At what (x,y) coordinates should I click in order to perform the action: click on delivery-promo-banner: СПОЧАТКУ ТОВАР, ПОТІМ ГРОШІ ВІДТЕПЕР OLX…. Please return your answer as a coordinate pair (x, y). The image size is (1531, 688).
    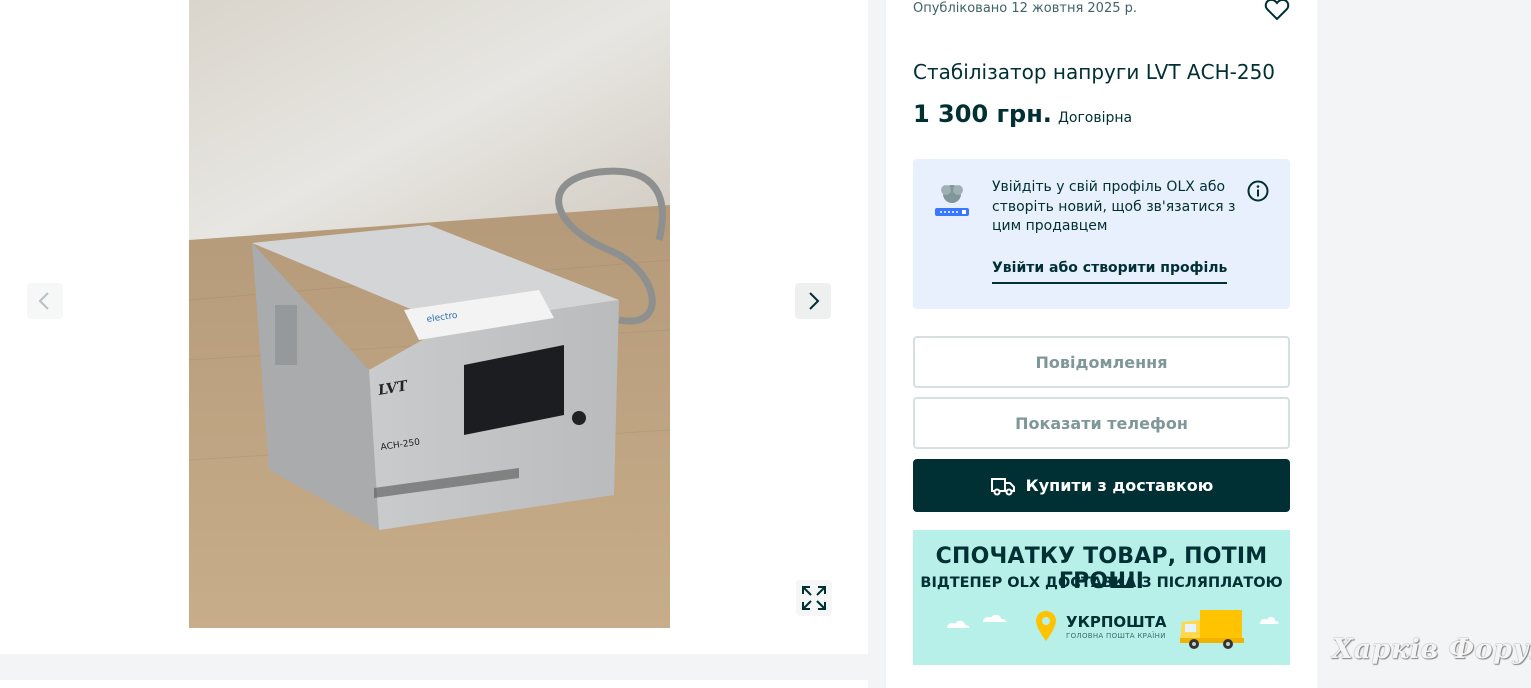
    Looking at the image, I should click on (1101, 597).